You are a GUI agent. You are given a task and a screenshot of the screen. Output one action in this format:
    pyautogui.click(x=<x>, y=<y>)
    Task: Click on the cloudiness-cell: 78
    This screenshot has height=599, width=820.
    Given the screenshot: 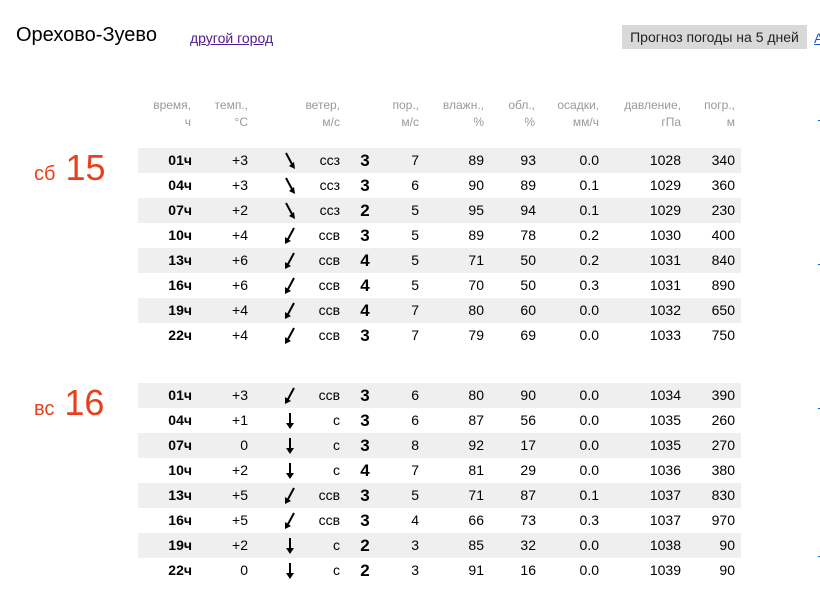 What is the action you would take?
    pyautogui.click(x=528, y=235)
    